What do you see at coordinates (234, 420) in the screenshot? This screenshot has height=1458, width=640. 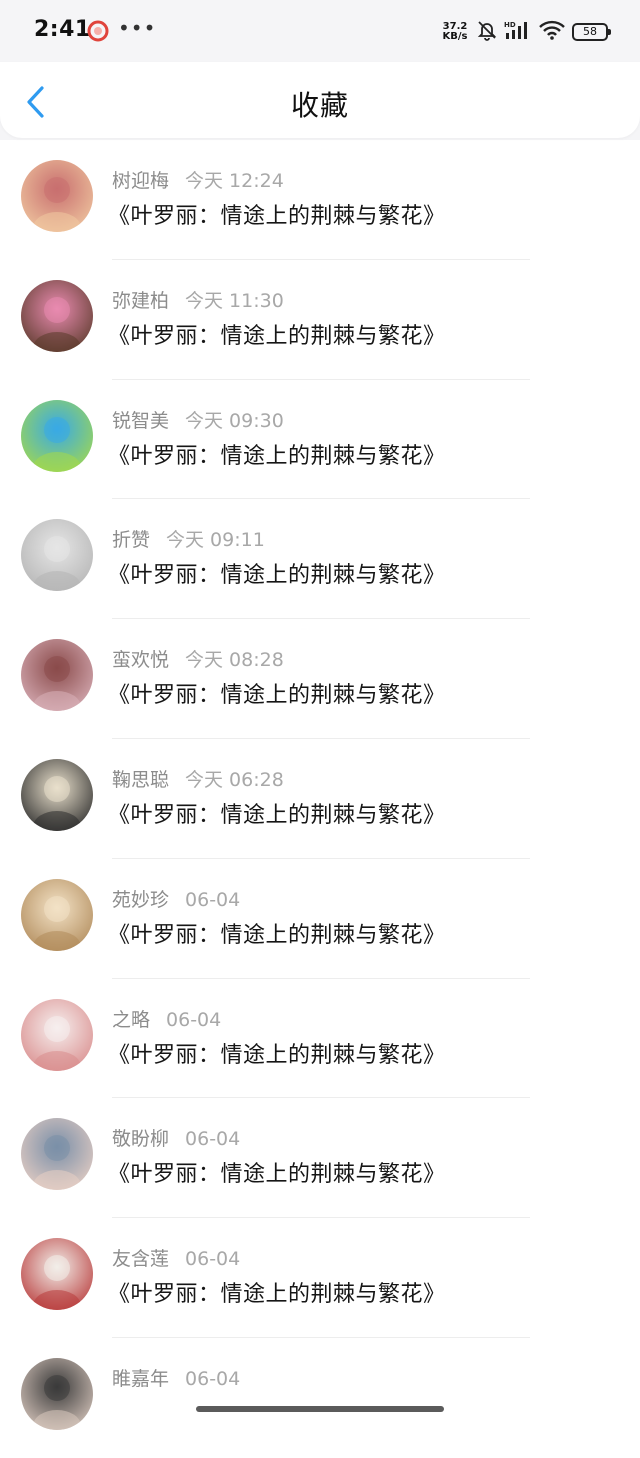 I see `timestamp: 今天 09:30` at bounding box center [234, 420].